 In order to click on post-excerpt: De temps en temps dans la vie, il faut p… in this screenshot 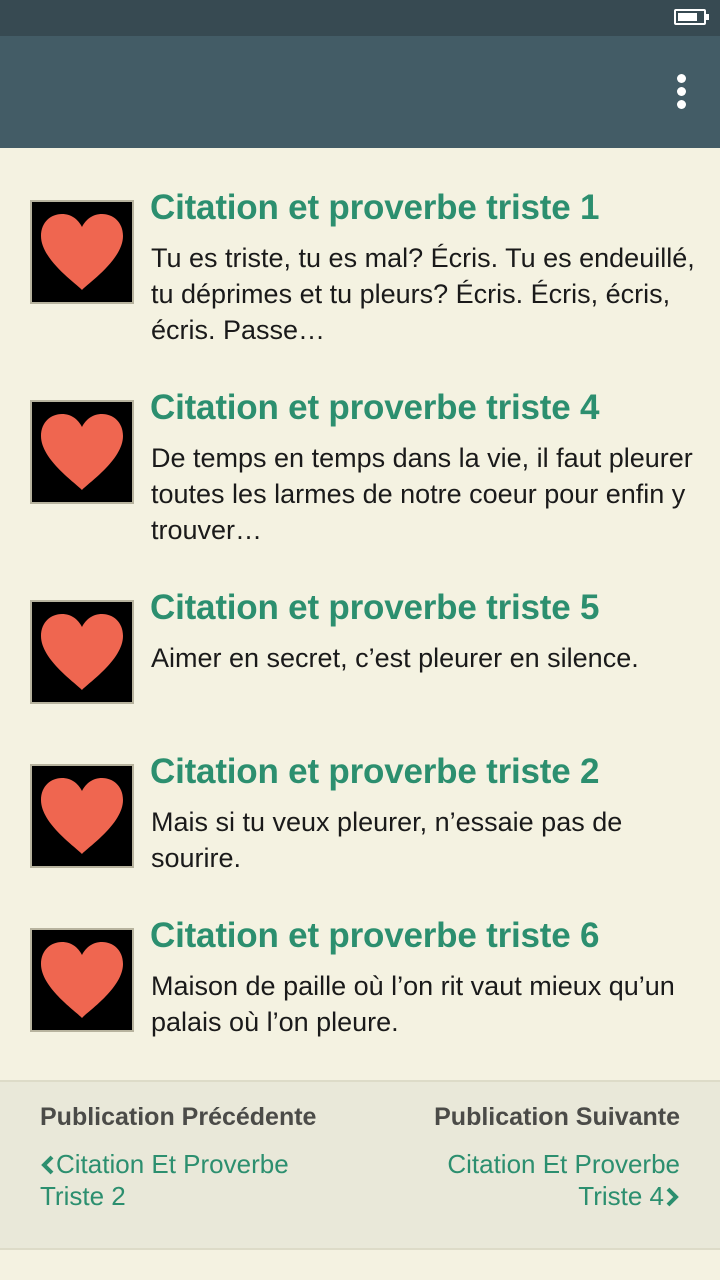, I will do `click(422, 494)`.